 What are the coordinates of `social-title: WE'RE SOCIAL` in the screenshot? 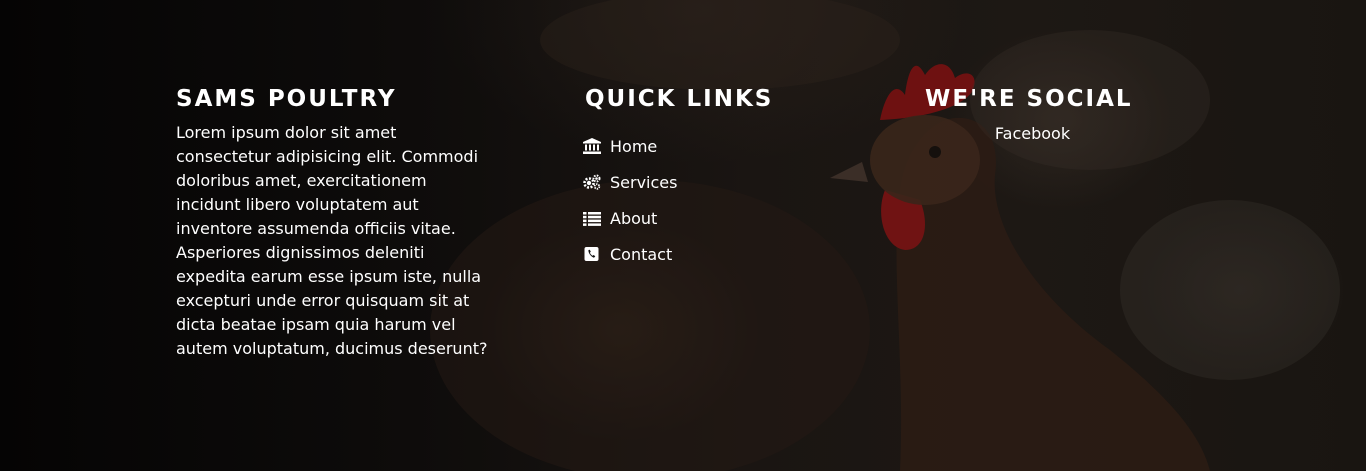 It's located at (1029, 99).